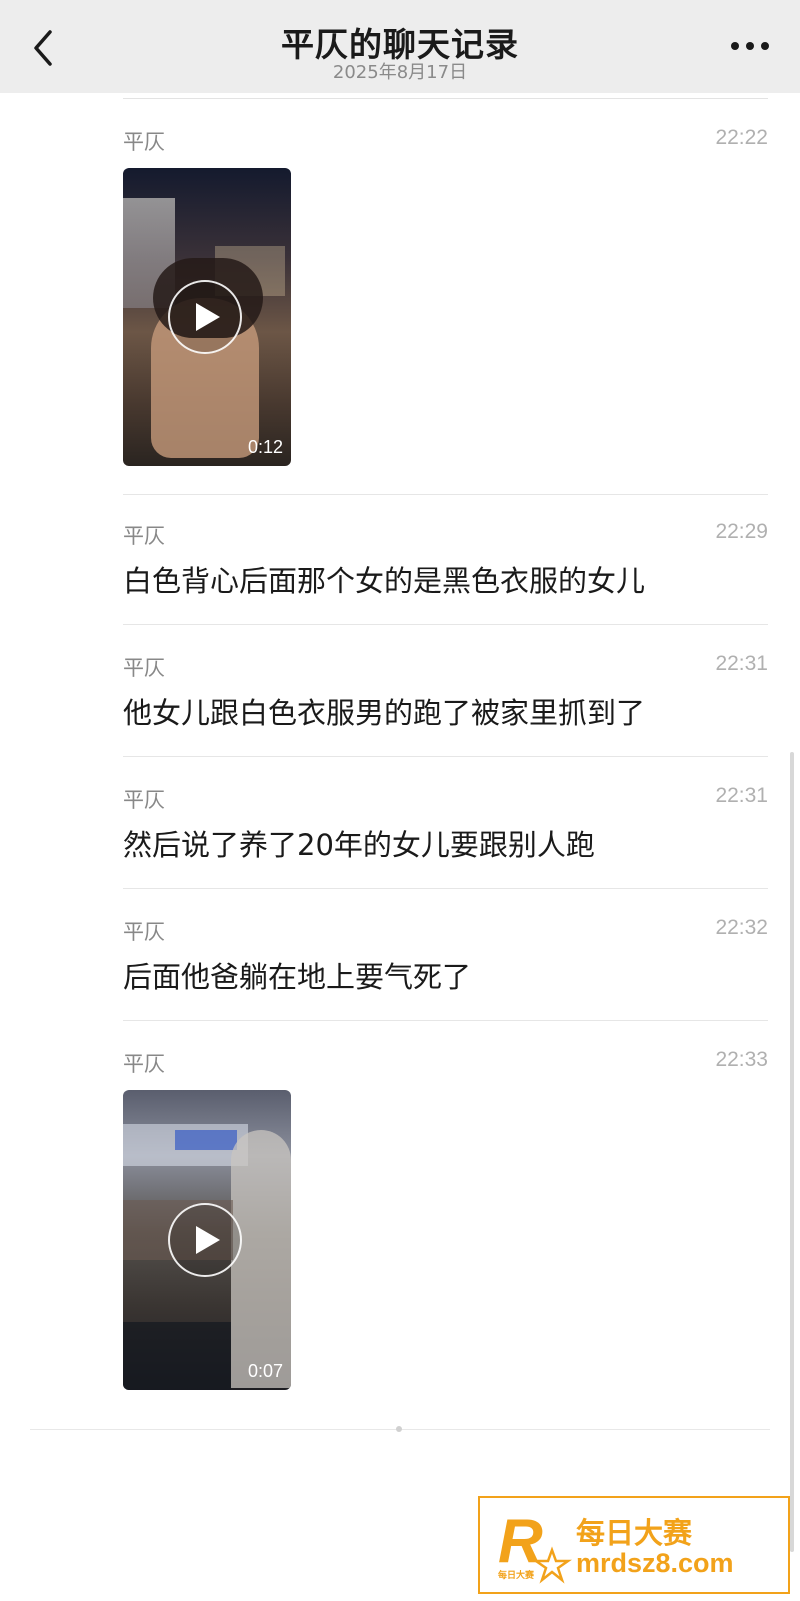  What do you see at coordinates (400, 46) in the screenshot?
I see `top-navigation-bar: 平仄的聊天记录 2025年8月17日` at bounding box center [400, 46].